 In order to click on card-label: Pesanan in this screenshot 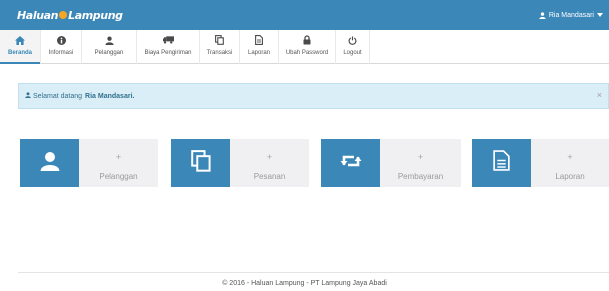, I will do `click(269, 176)`.